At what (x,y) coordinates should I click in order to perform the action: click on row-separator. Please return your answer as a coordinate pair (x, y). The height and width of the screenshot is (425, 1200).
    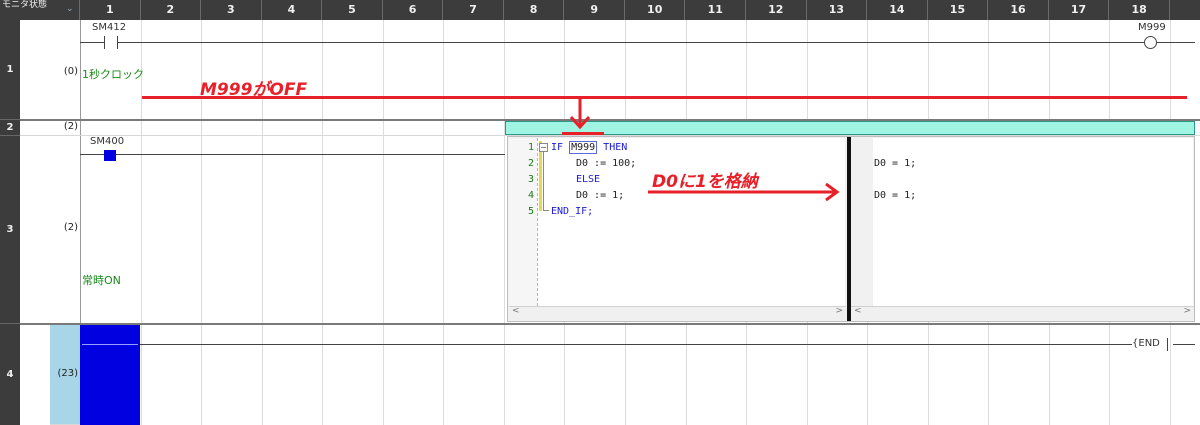
    Looking at the image, I should click on (610, 324).